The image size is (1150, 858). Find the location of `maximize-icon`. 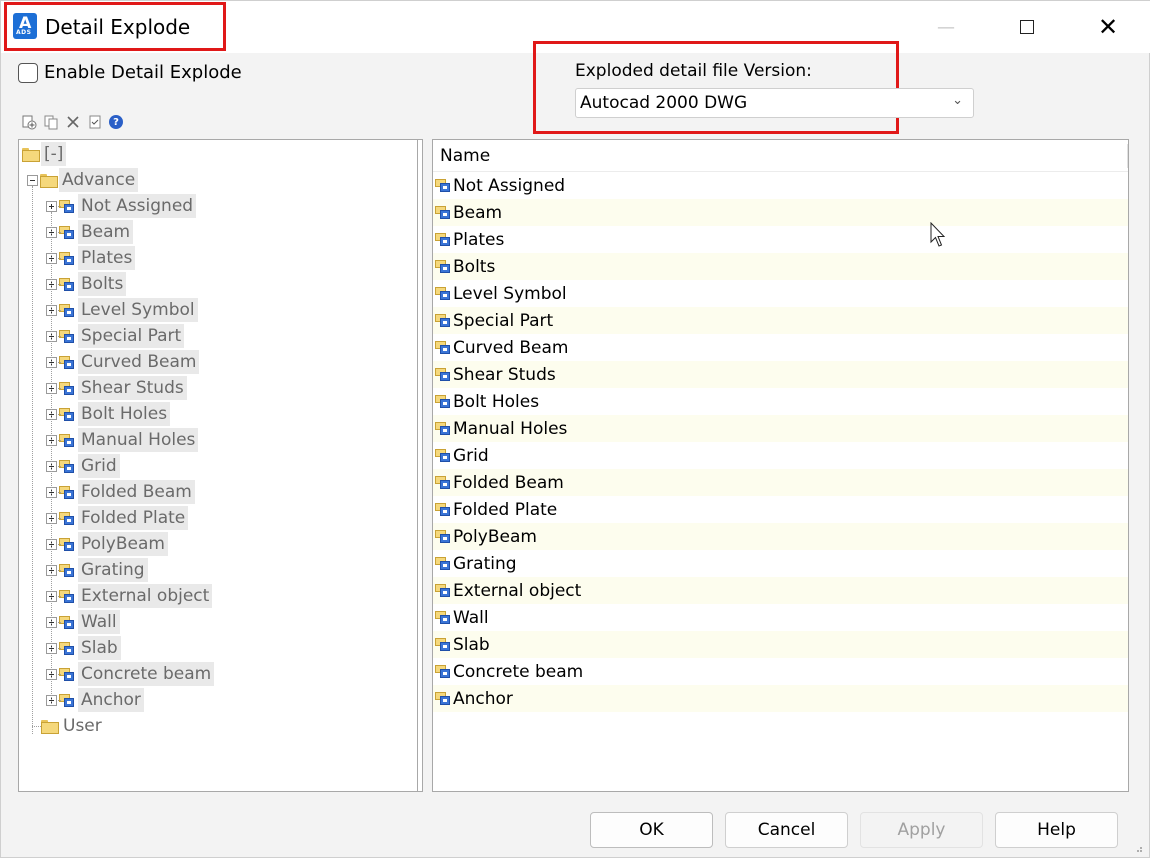

maximize-icon is located at coordinates (1027, 27).